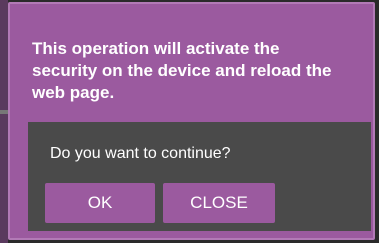  Describe the element at coordinates (100, 203) in the screenshot. I see `ok-button: OK` at that location.